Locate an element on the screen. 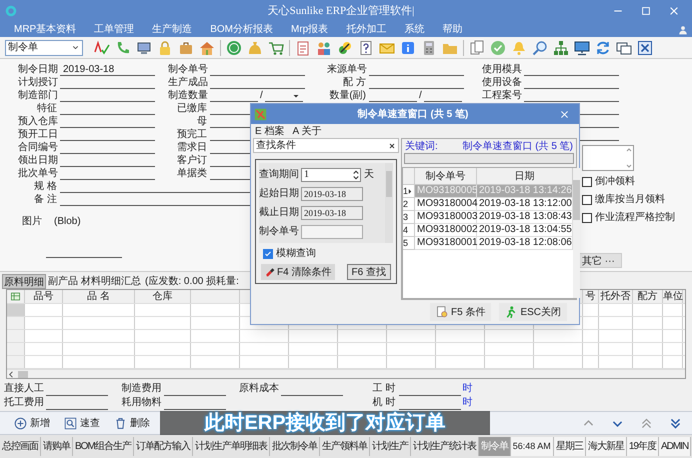 This screenshot has width=692, height=458. field-label: 领出日期 is located at coordinates (38, 161).